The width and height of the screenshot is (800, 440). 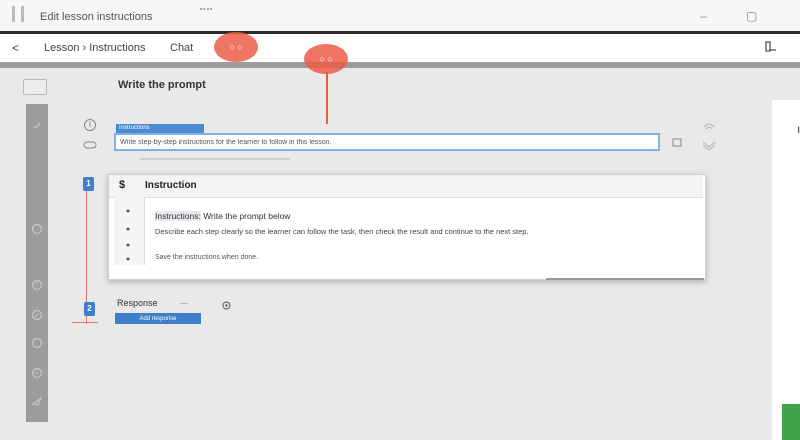 What do you see at coordinates (327, 98) in the screenshot?
I see `annotation-pointer` at bounding box center [327, 98].